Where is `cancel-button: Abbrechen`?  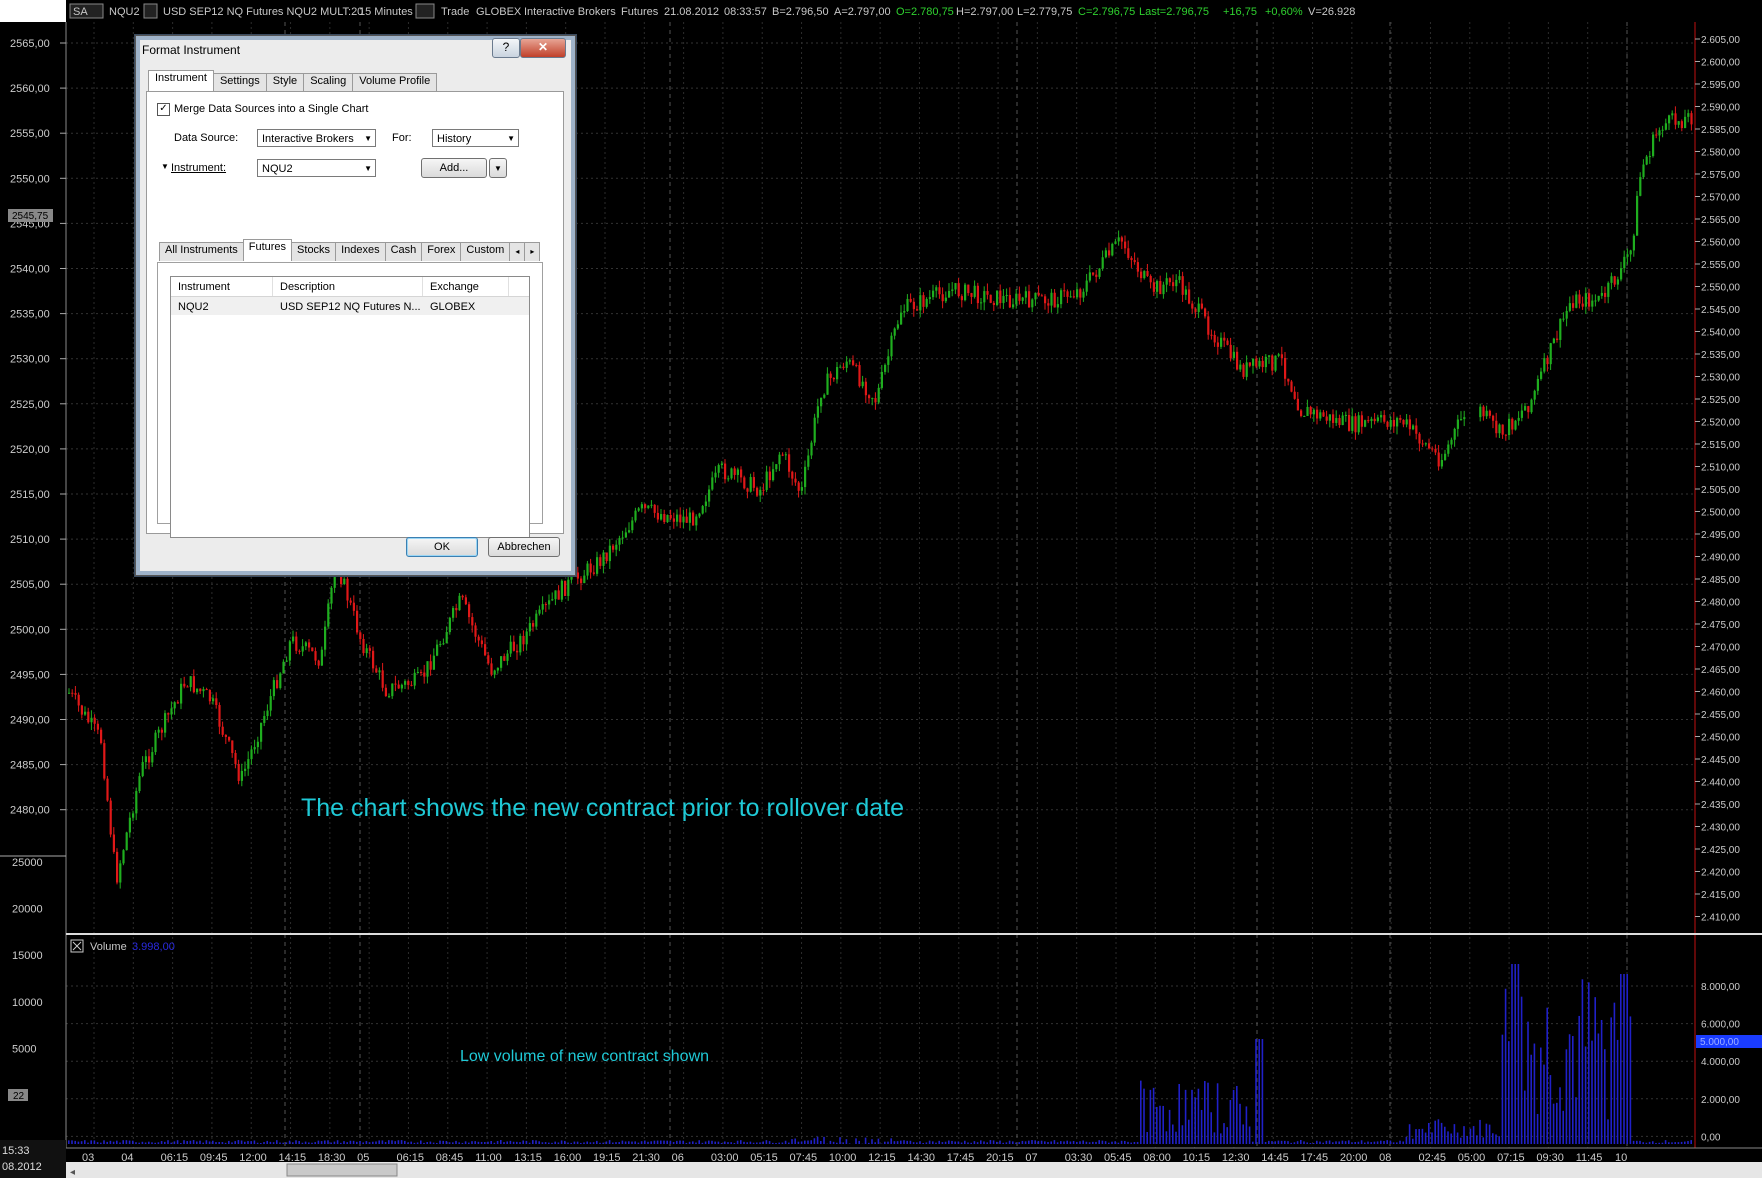
cancel-button: Abbrechen is located at coordinates (524, 547).